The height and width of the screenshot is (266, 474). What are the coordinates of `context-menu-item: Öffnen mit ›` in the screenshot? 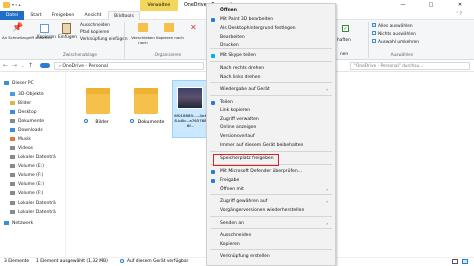 It's located at (275, 190).